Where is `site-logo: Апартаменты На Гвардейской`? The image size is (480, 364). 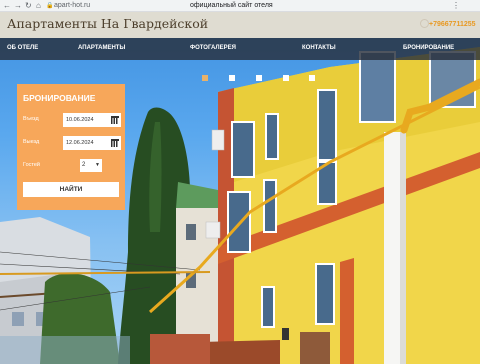 site-logo: Апартаменты На Гвардейской is located at coordinates (107, 23).